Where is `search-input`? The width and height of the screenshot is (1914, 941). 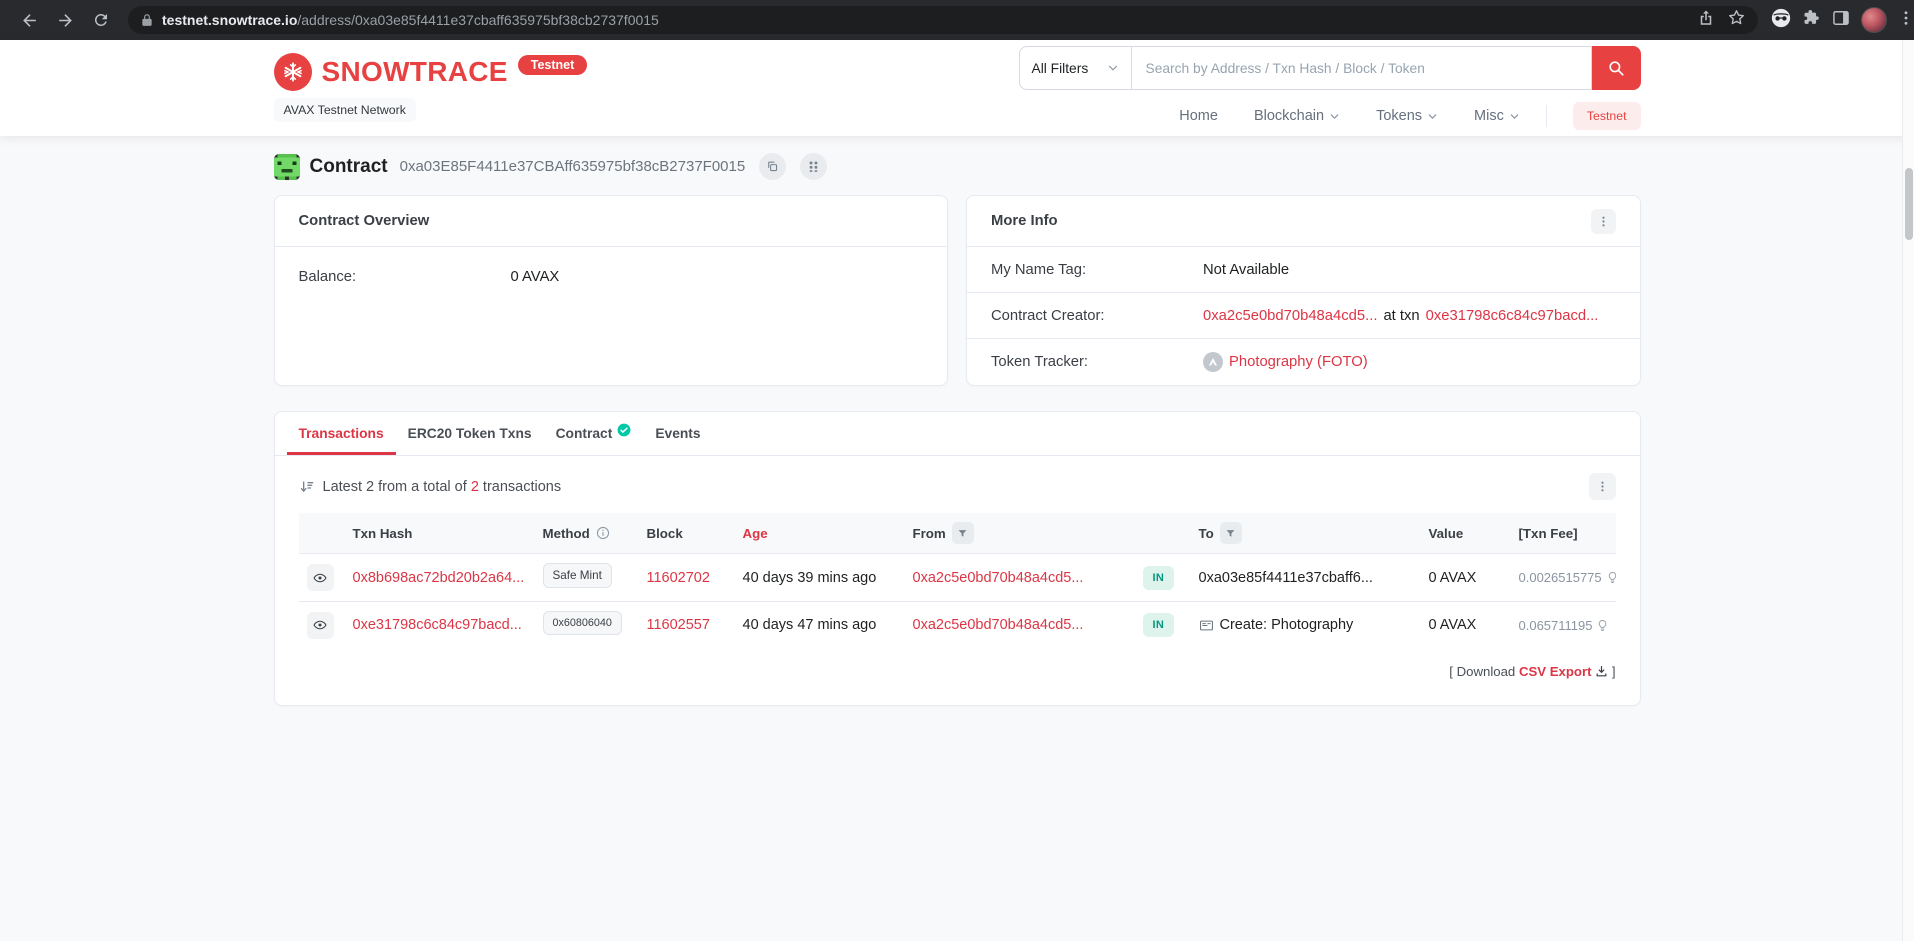 search-input is located at coordinates (1361, 68).